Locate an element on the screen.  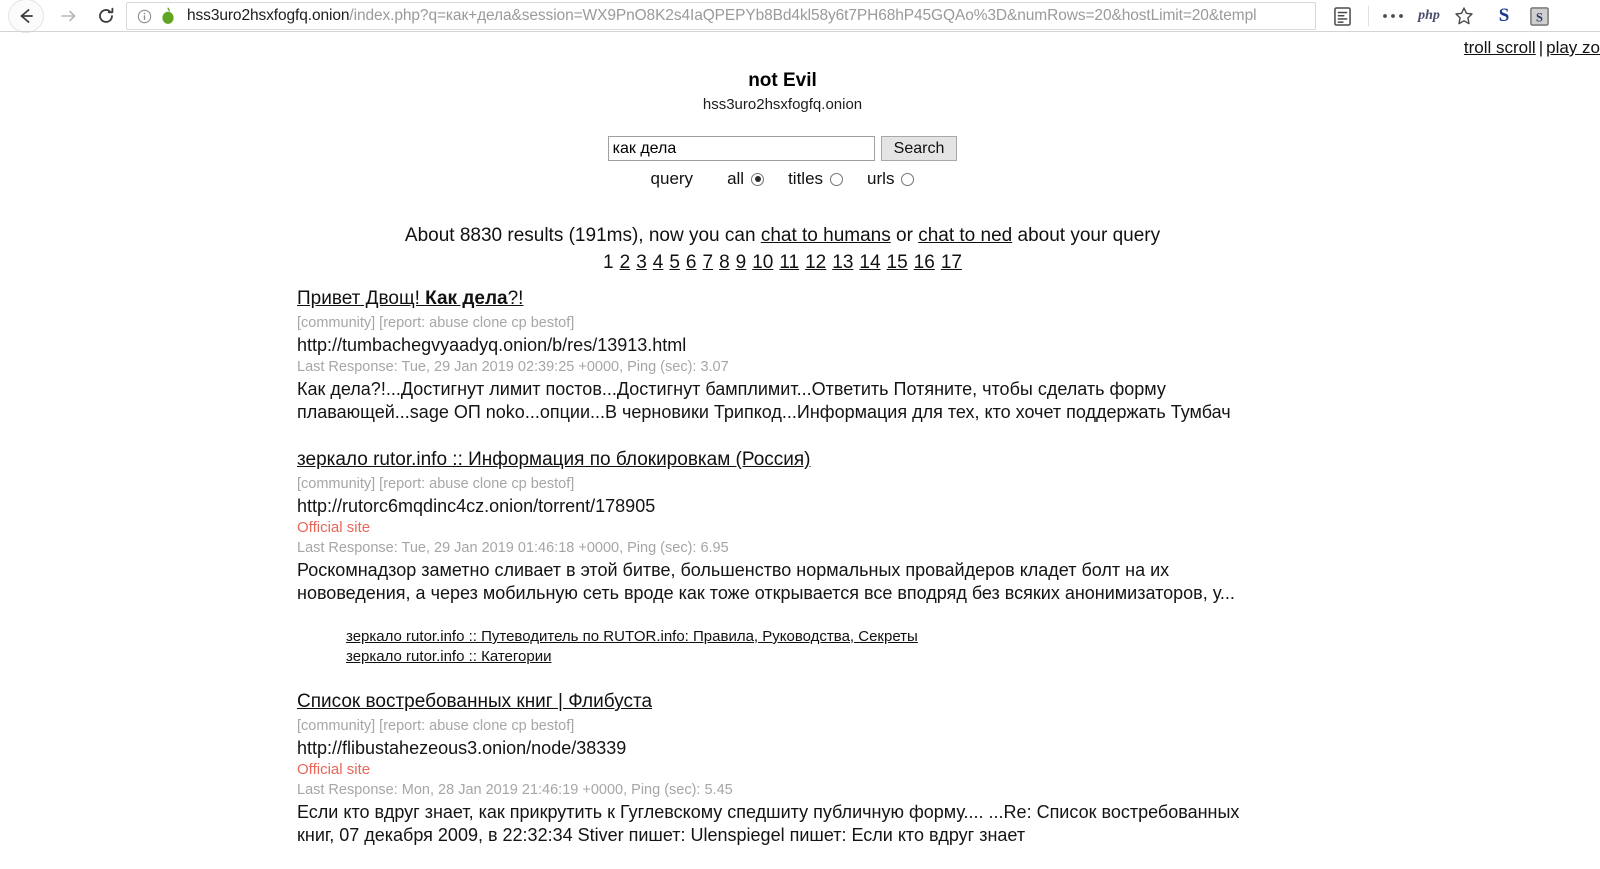
page-link-8: 8 is located at coordinates (724, 262).